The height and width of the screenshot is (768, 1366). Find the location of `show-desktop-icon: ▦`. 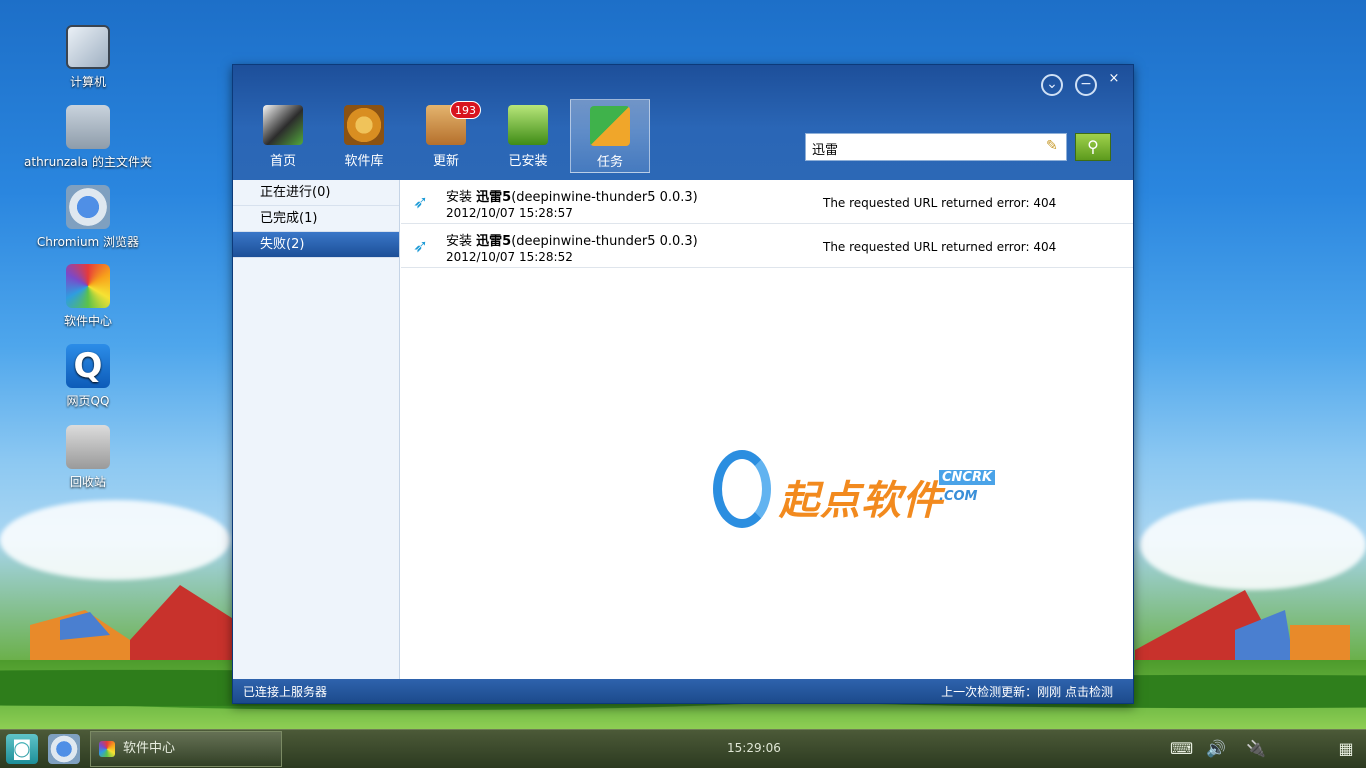

show-desktop-icon: ▦ is located at coordinates (1346, 749).